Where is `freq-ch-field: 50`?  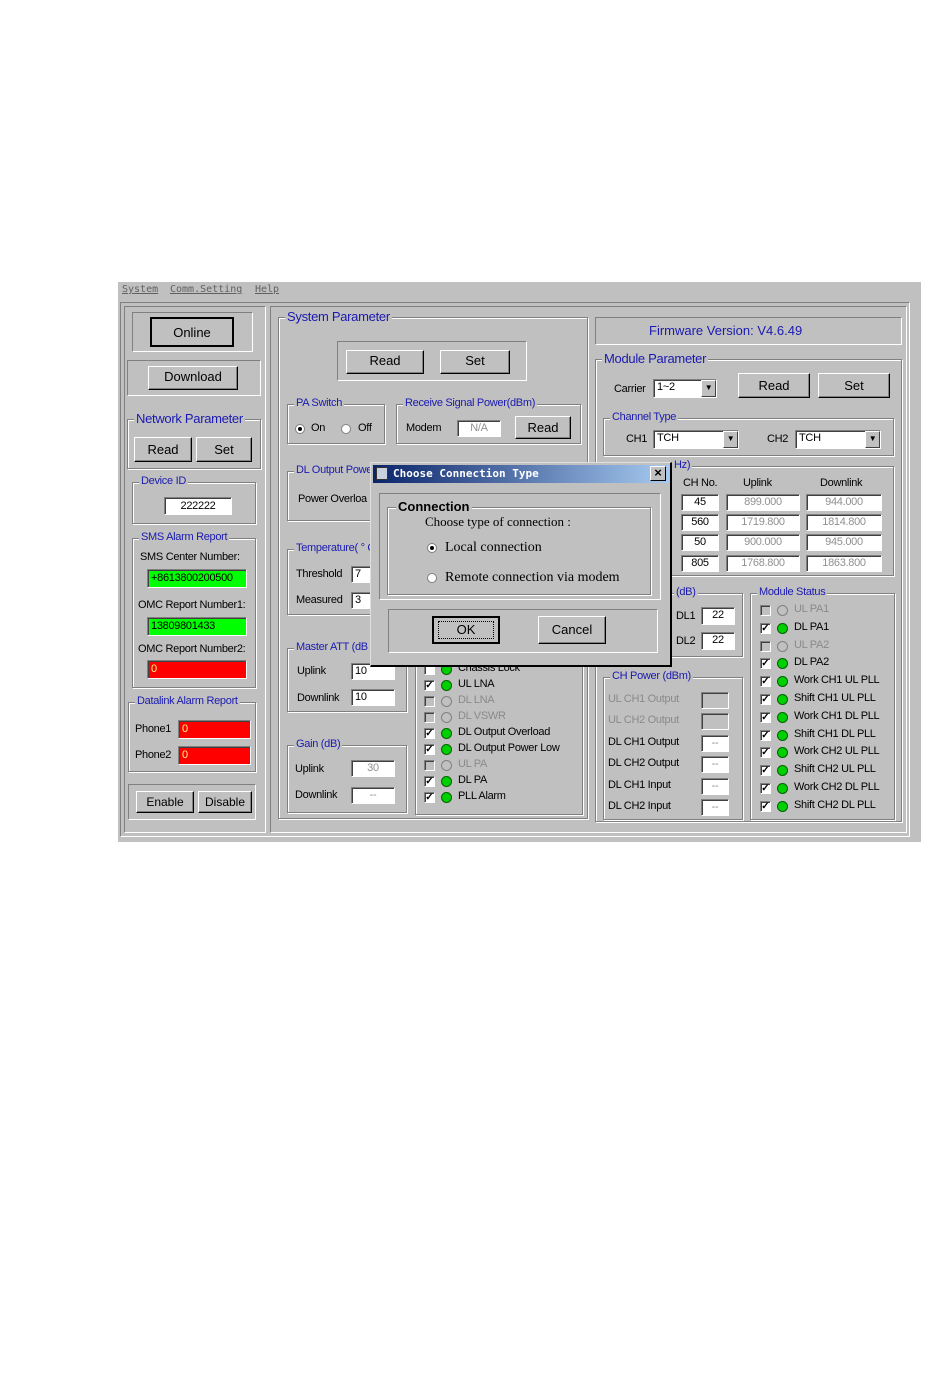
freq-ch-field: 50 is located at coordinates (700, 542).